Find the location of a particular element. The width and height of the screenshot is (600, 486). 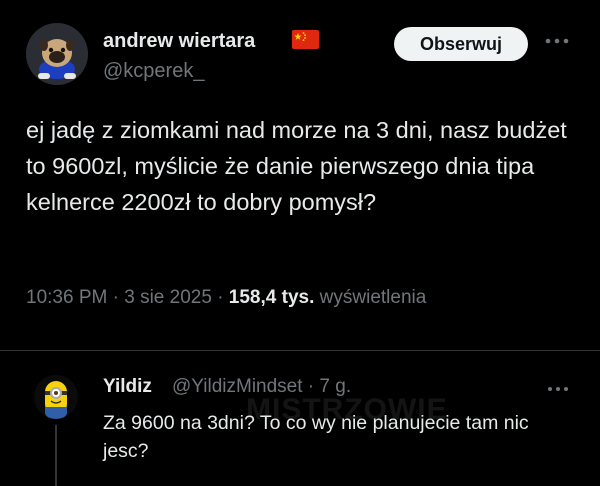

author-handle: @kcperek_ is located at coordinates (153, 71).